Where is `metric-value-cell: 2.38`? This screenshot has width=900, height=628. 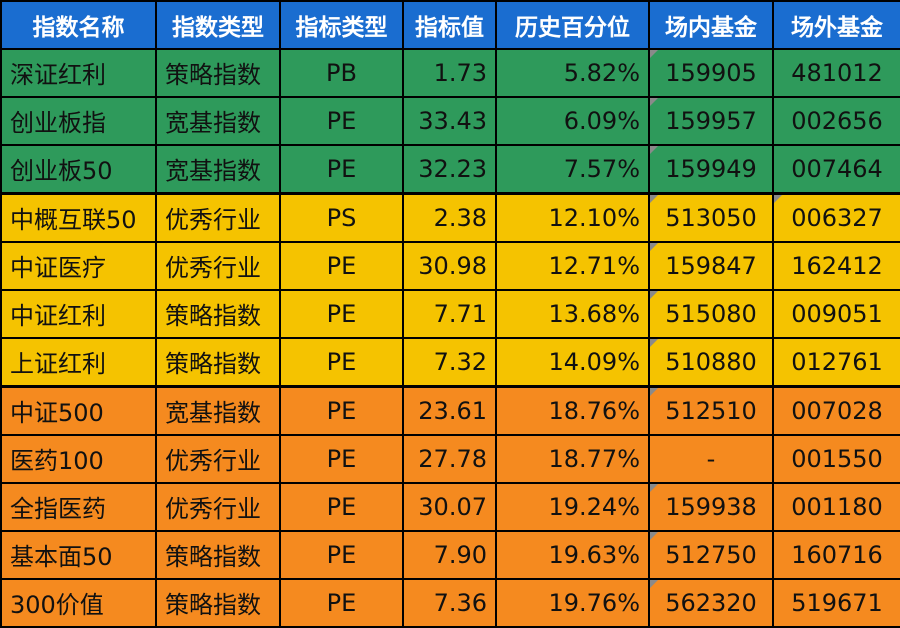 metric-value-cell: 2.38 is located at coordinates (449, 217).